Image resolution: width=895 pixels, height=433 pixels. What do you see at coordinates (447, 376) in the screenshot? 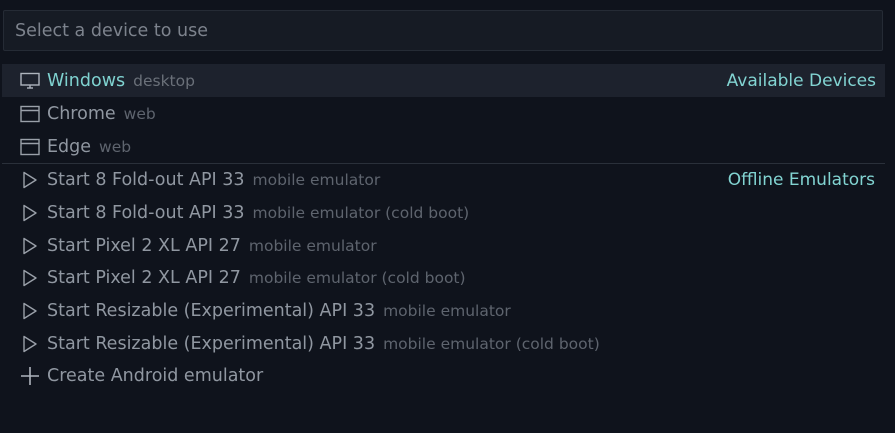
I see `create-android-emulator-item: Create Android emulator` at bounding box center [447, 376].